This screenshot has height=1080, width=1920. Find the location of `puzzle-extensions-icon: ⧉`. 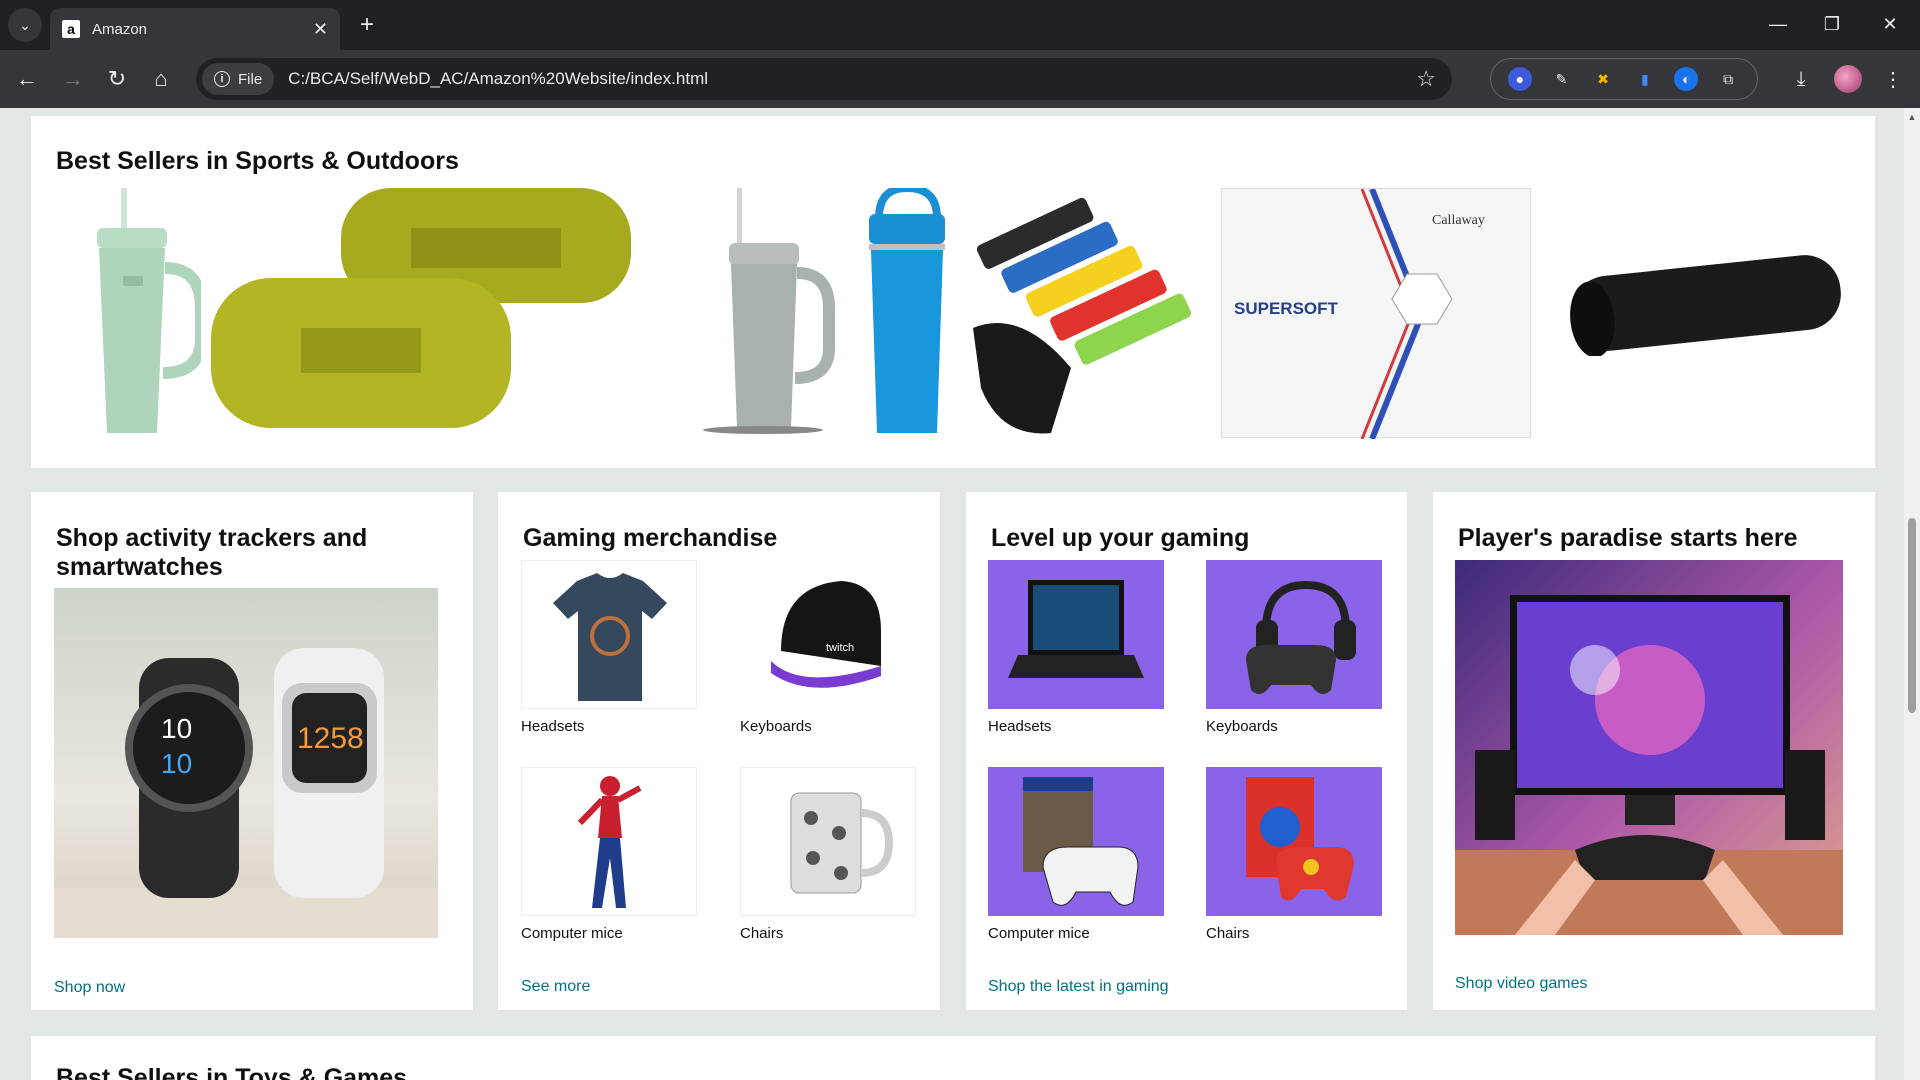

puzzle-extensions-icon: ⧉ is located at coordinates (1728, 79).